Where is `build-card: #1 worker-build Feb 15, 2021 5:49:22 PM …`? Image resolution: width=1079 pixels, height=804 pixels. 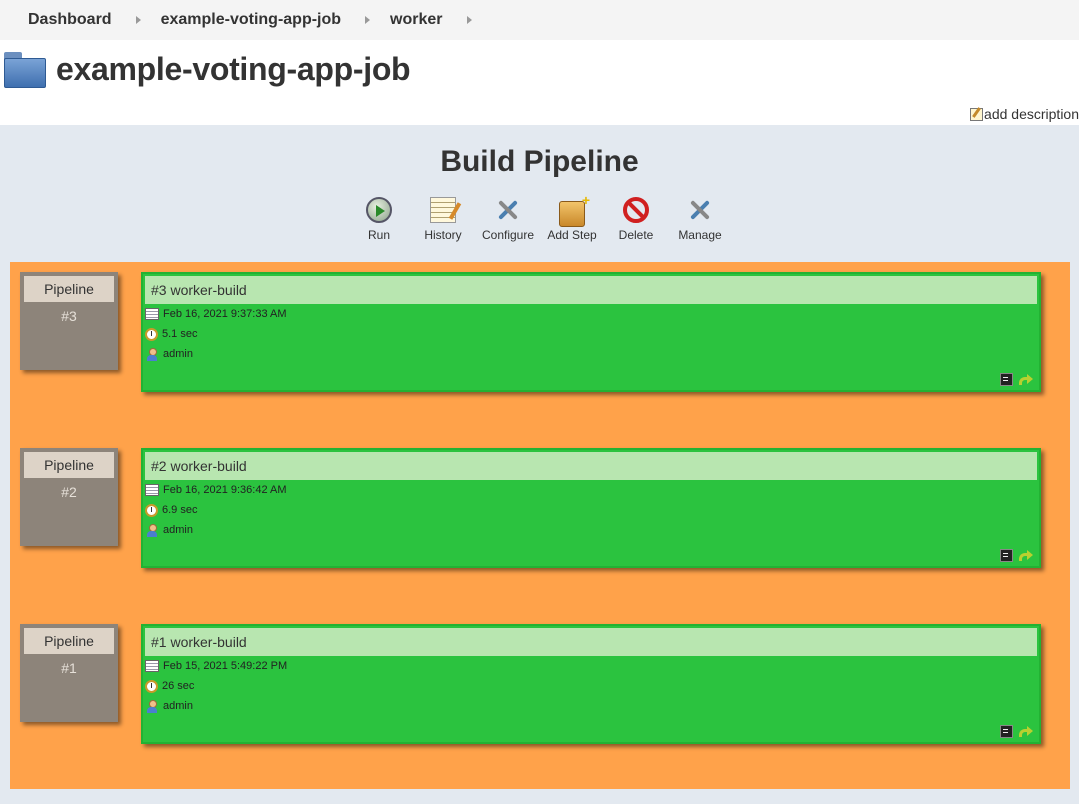
build-card: #1 worker-build Feb 15, 2021 5:49:22 PM … is located at coordinates (591, 684).